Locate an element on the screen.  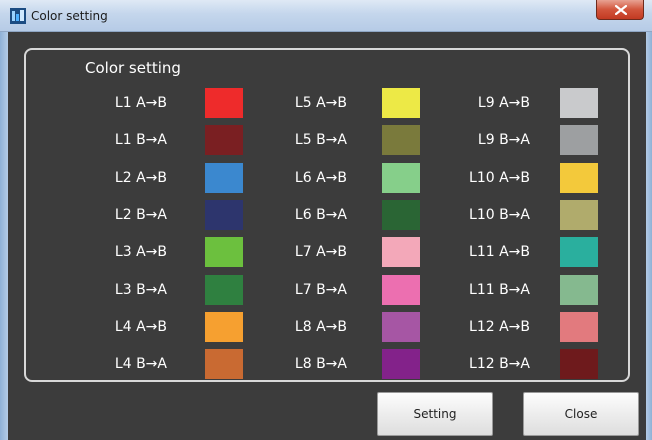
color-label: L11 A→B is located at coordinates (499, 252).